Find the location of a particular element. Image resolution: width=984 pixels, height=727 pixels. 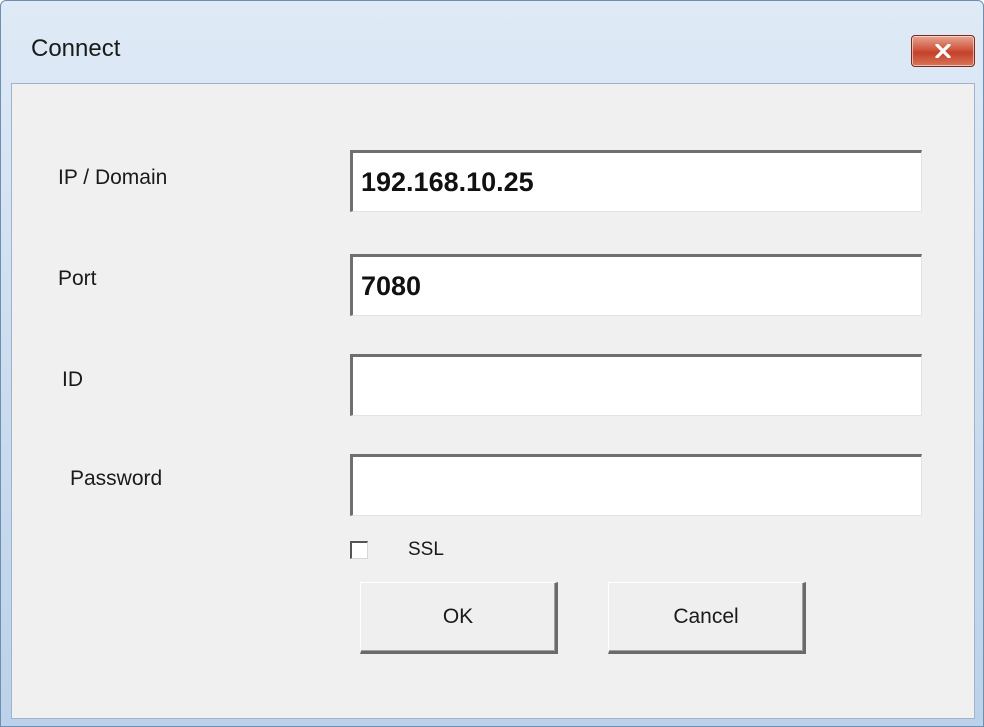

close-button is located at coordinates (943, 51).